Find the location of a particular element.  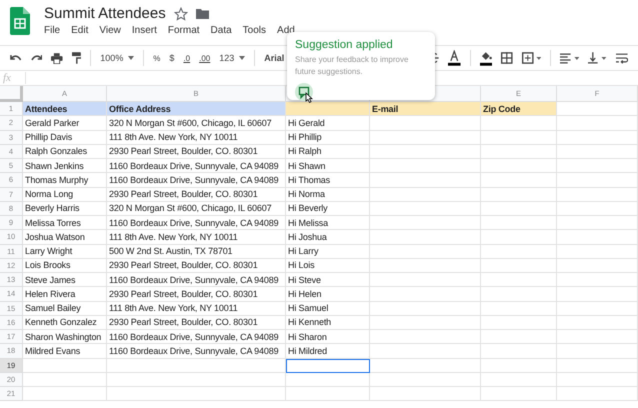

table-cell: Hi Helen is located at coordinates (328, 294).